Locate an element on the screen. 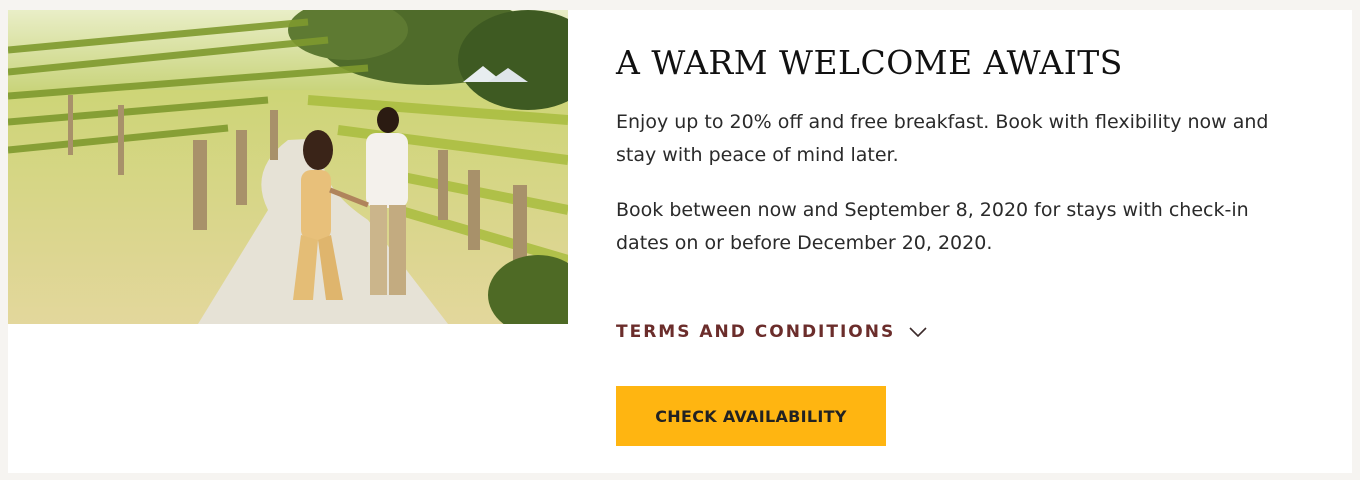 The image size is (1360, 480). check-availability-button: CHECK AVAILABILITY is located at coordinates (751, 416).